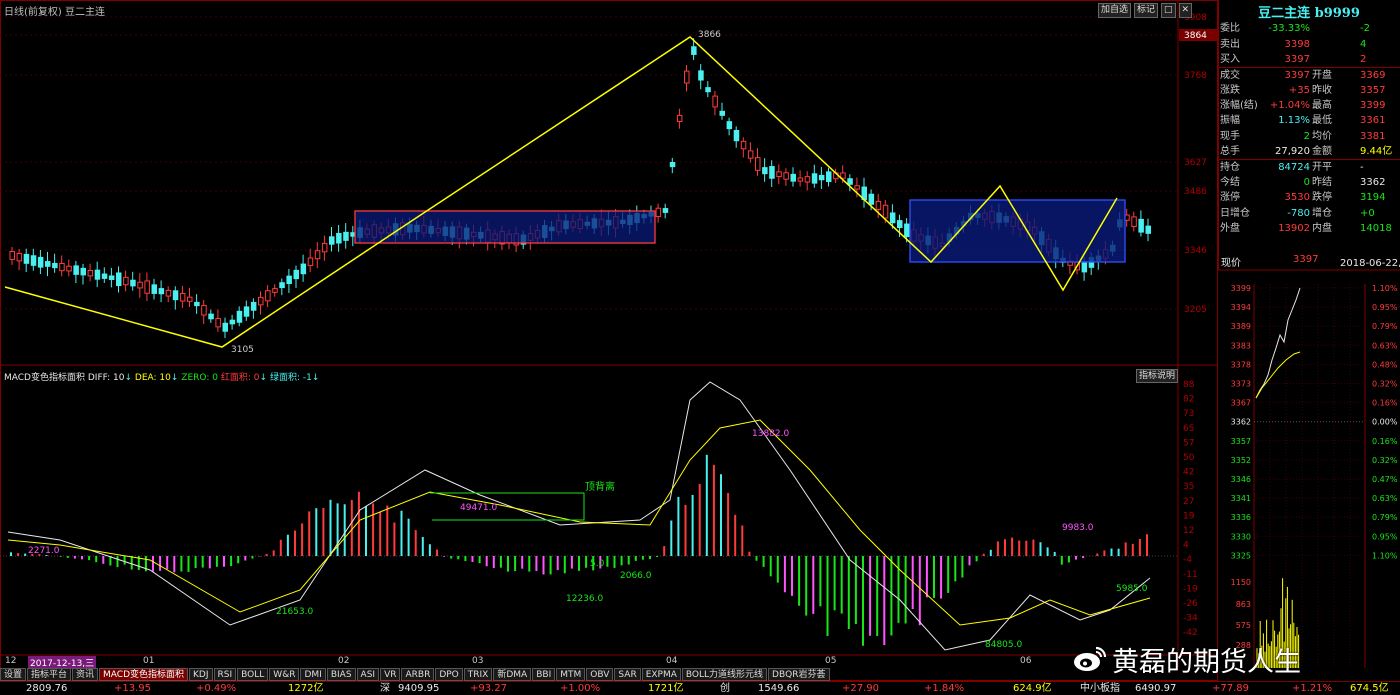  Describe the element at coordinates (1310, 151) in the screenshot. I see `quote-row: 总手 27,920 金额 9.44亿` at that location.